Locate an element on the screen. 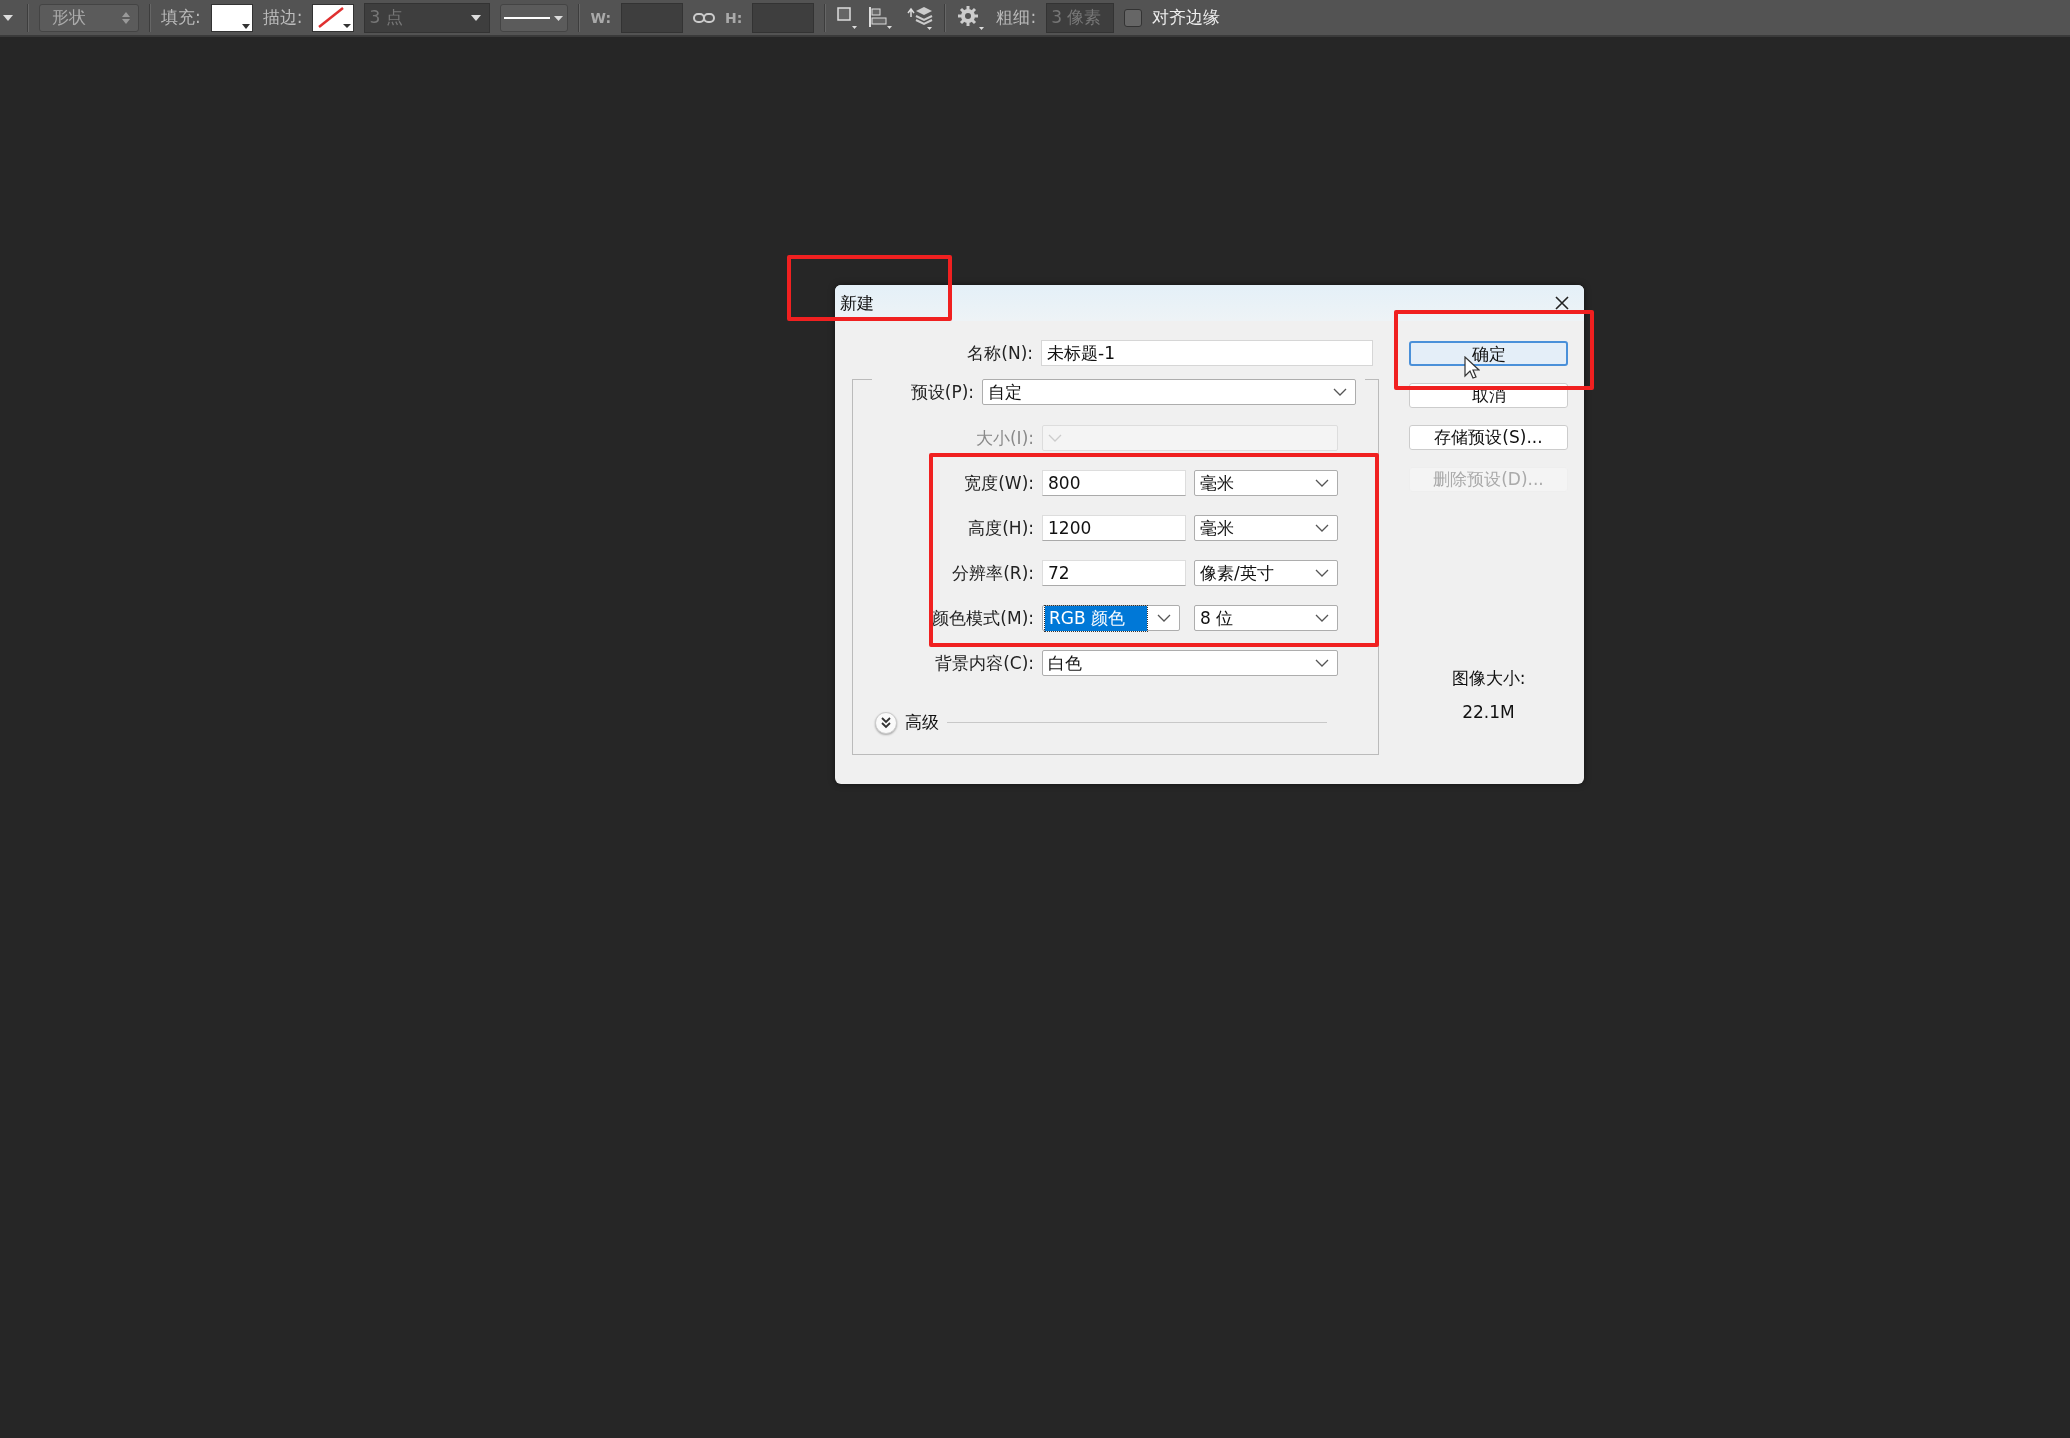 The width and height of the screenshot is (2070, 1438). width-label: W: is located at coordinates (601, 17).